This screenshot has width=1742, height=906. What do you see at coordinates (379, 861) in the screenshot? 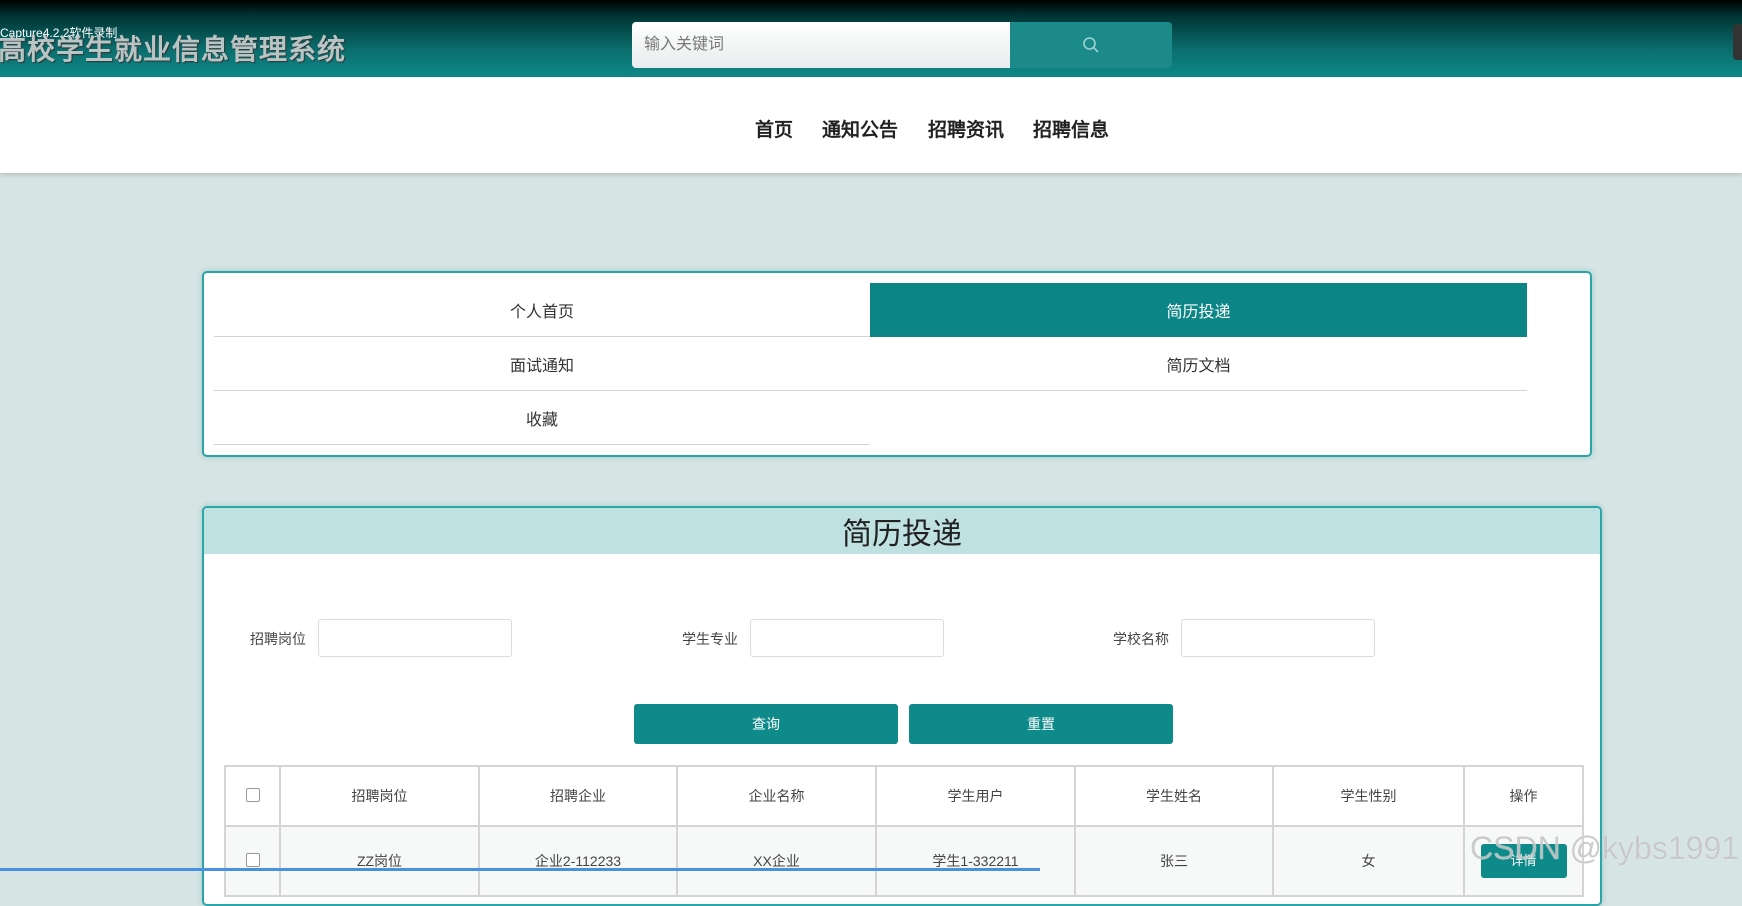
I see `table-cell: ZZ岗位` at bounding box center [379, 861].